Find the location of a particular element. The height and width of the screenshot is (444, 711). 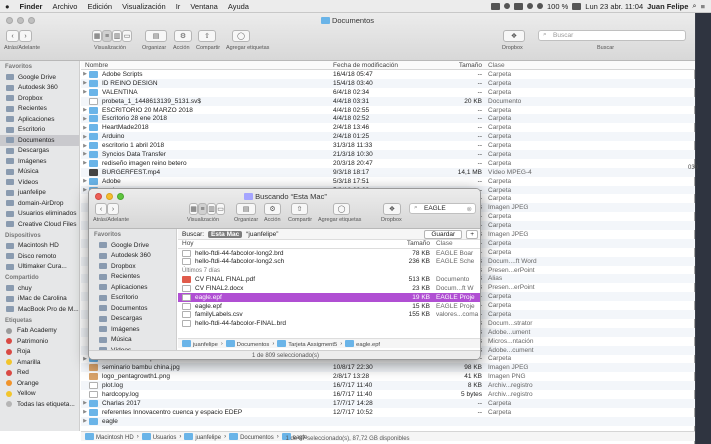

sidebar-item: juanfelipe is located at coordinates (39, 193).